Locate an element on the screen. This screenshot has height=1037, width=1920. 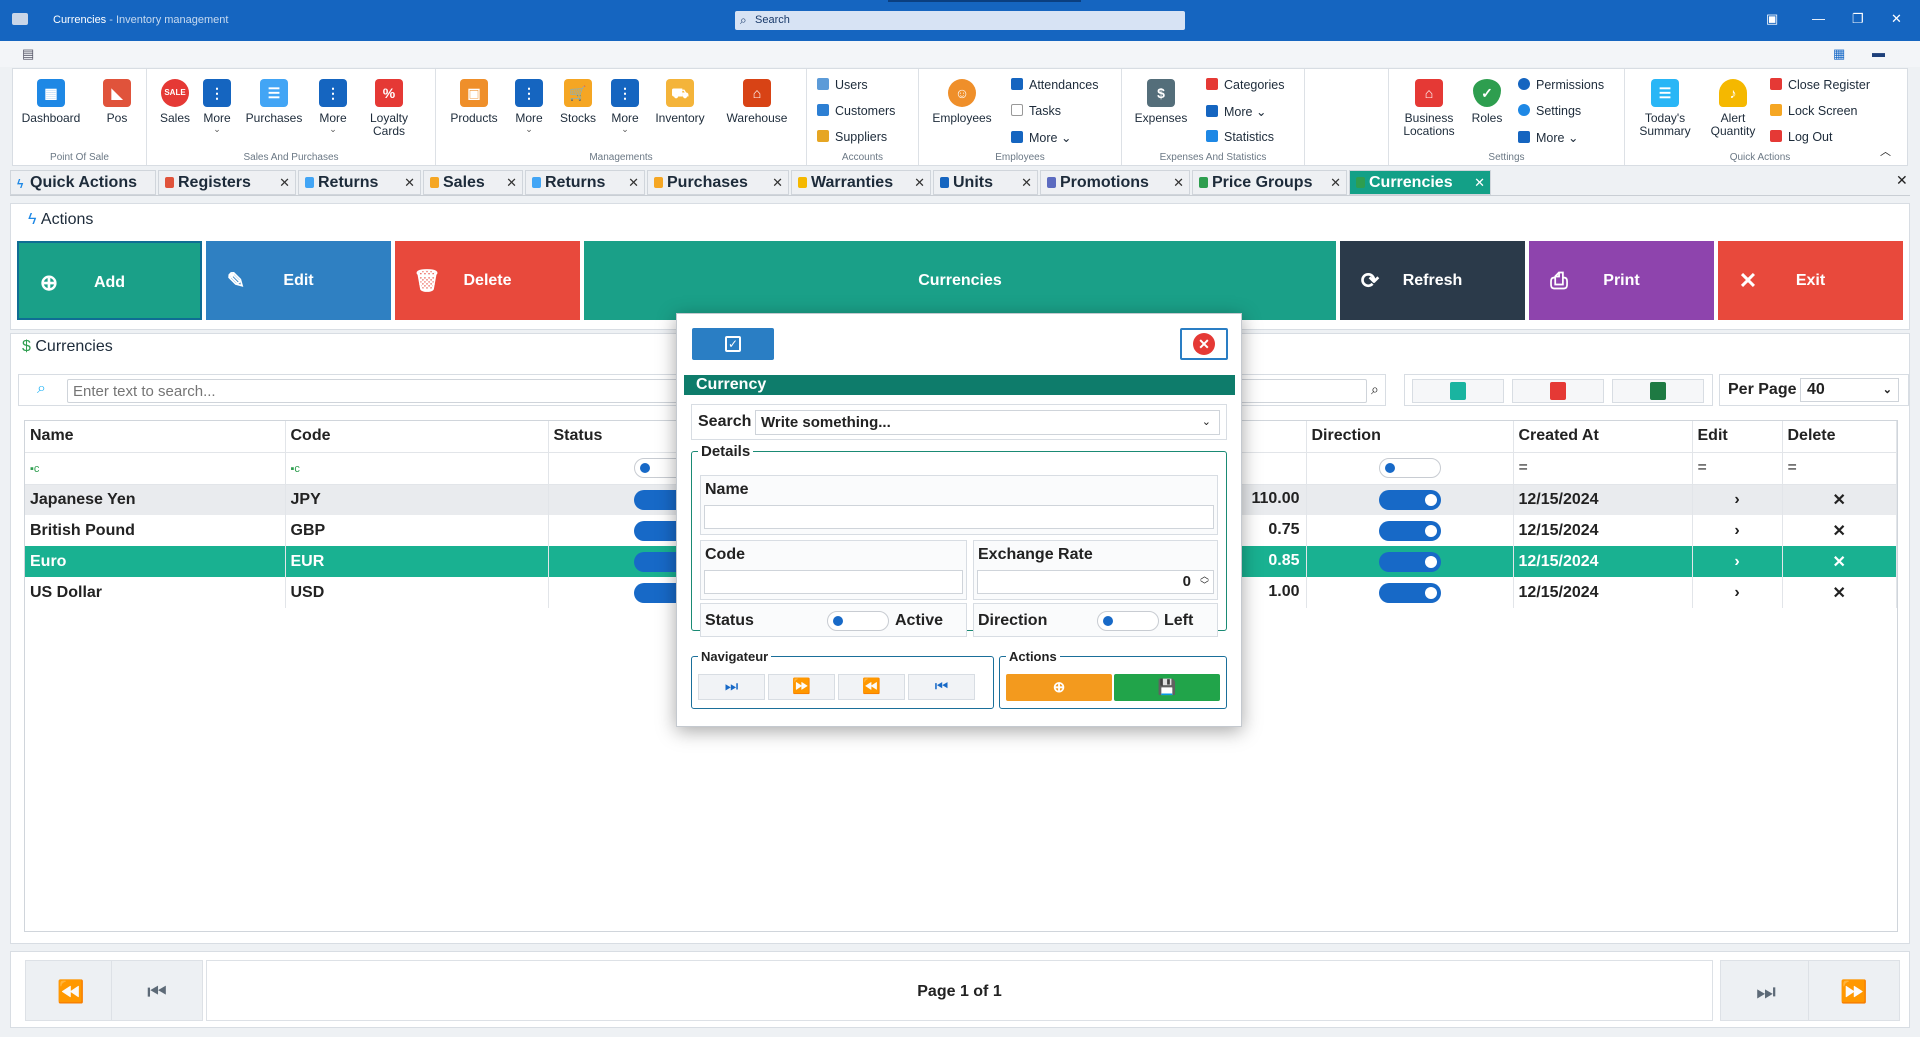
col-name: Name is located at coordinates (155, 437).